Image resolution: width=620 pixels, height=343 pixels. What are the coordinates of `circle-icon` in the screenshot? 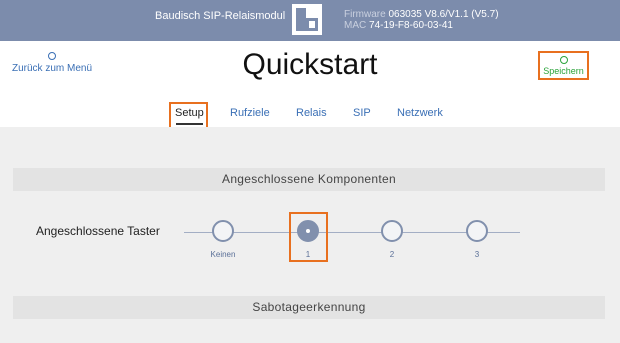 It's located at (563, 60).